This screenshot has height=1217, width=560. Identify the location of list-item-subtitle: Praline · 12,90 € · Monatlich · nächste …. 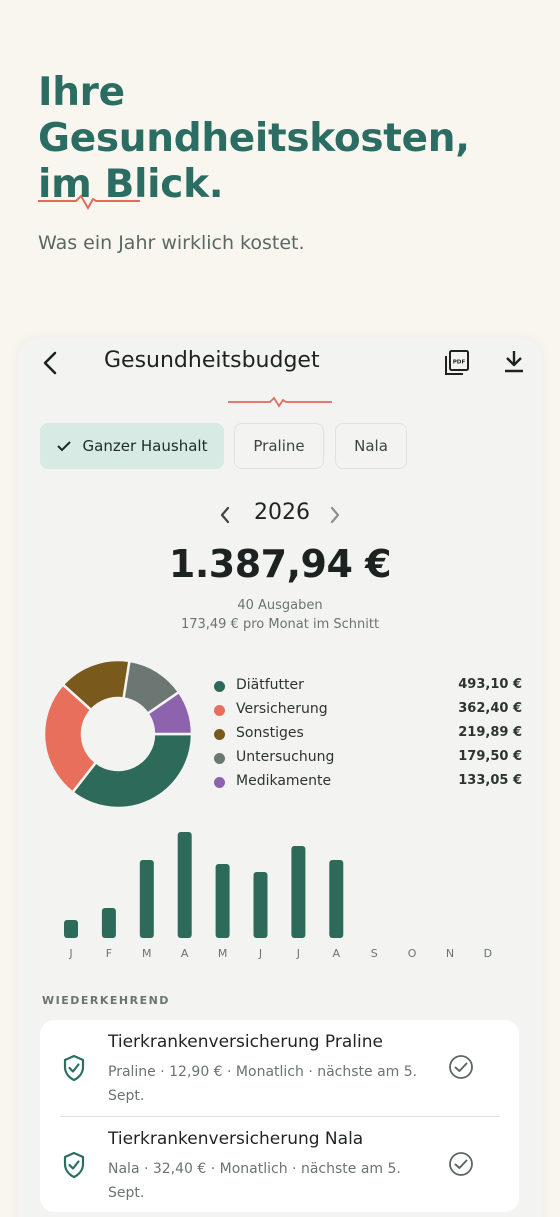
(263, 1084).